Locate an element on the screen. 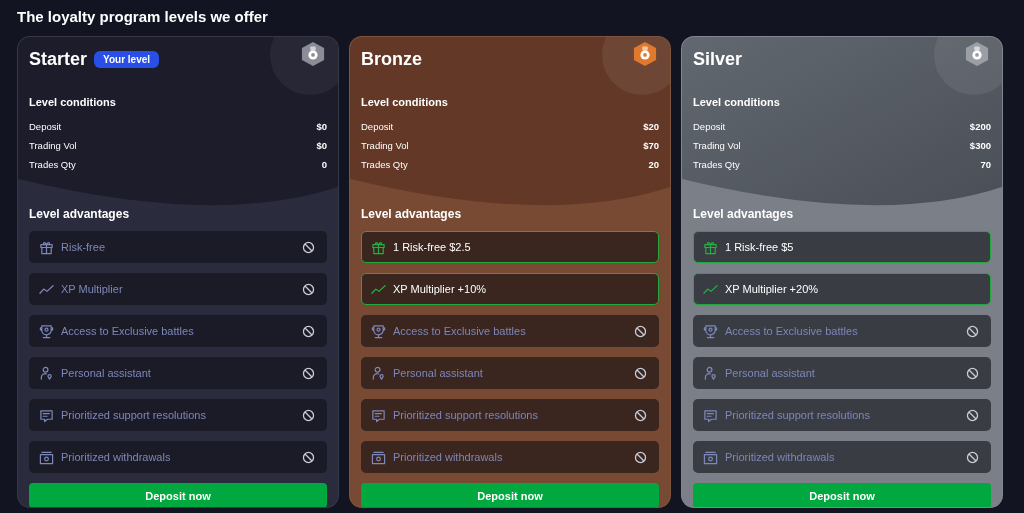  advantage-label: XP Multiplier +20% is located at coordinates (772, 289).